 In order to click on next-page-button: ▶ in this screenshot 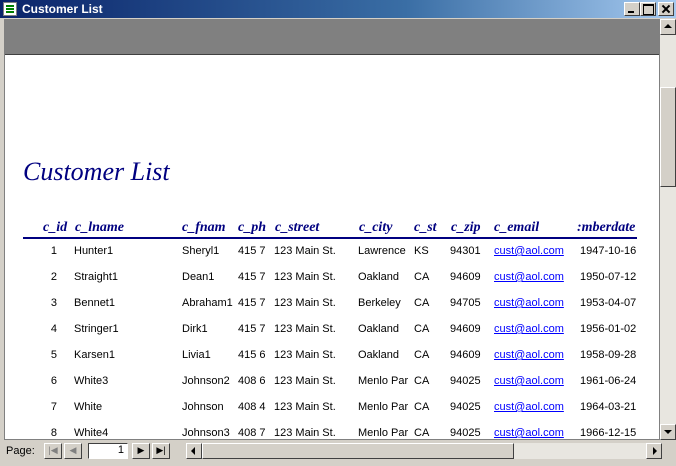, I will do `click(141, 451)`.